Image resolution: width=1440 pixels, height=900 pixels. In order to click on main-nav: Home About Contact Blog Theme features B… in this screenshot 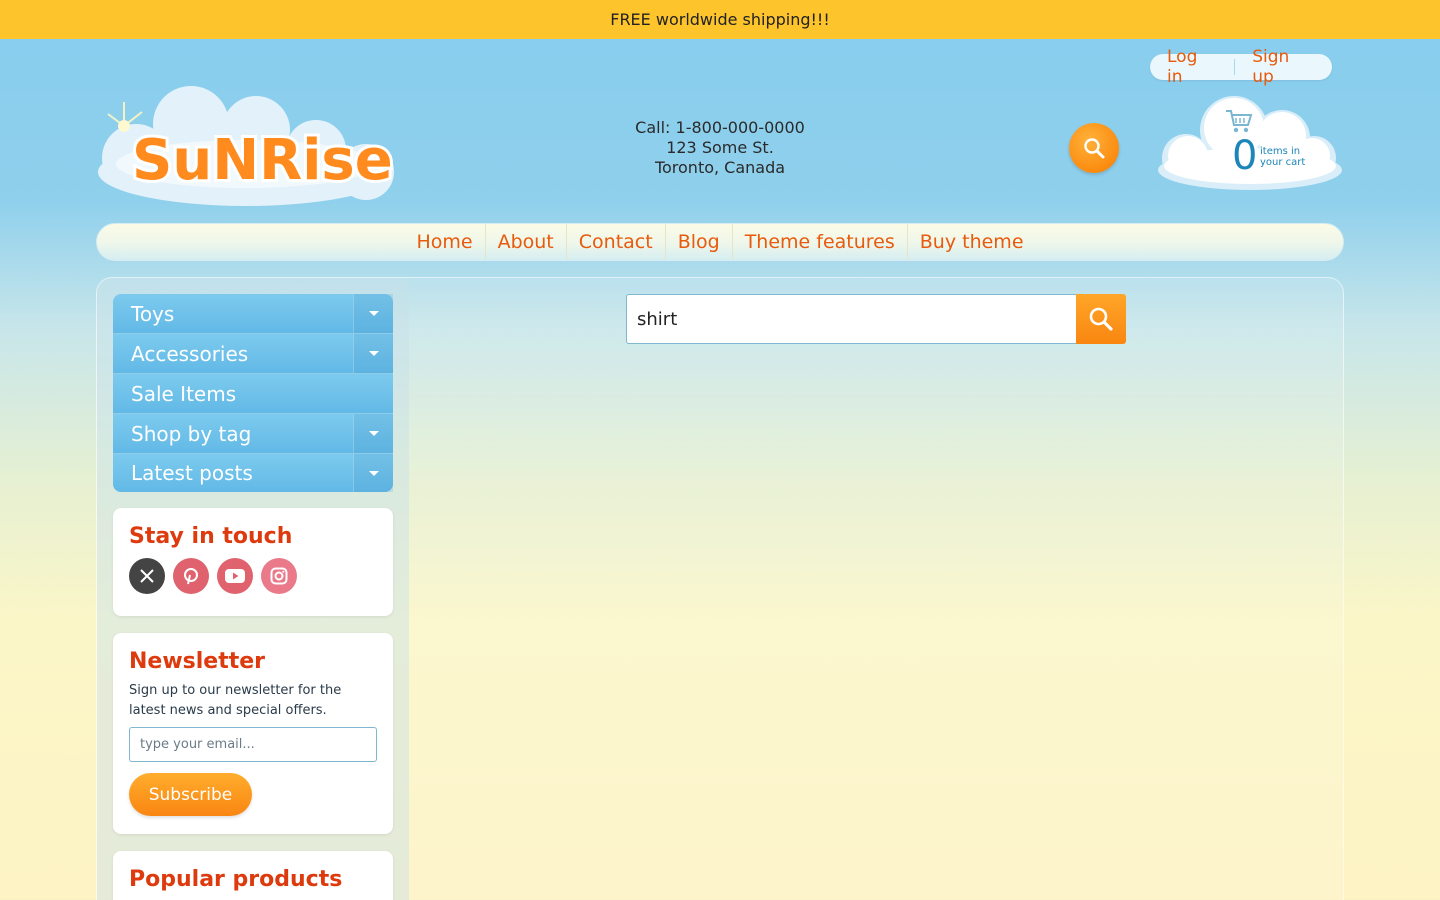, I will do `click(720, 242)`.